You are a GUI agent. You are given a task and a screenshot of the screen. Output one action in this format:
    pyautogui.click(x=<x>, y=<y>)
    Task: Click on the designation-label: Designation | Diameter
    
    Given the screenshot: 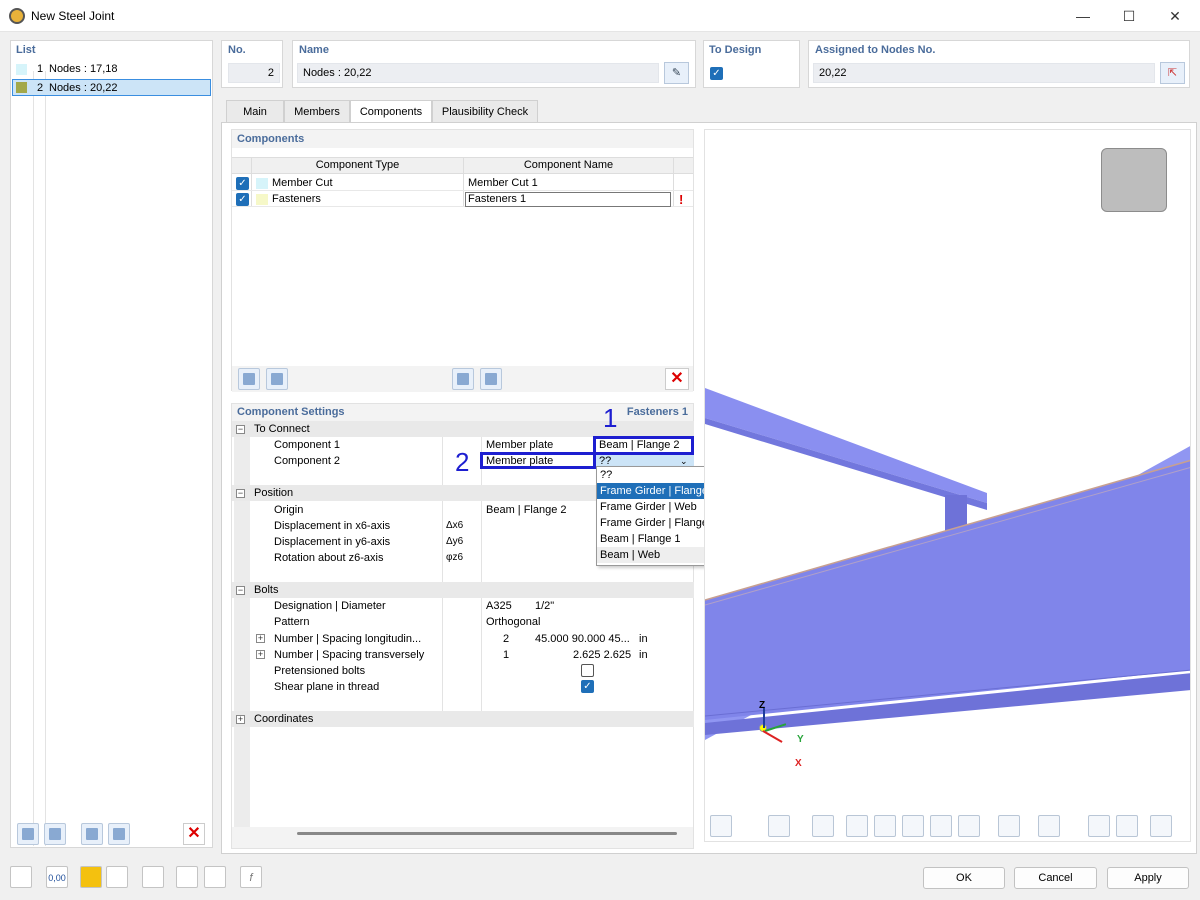 What is the action you would take?
    pyautogui.click(x=330, y=606)
    